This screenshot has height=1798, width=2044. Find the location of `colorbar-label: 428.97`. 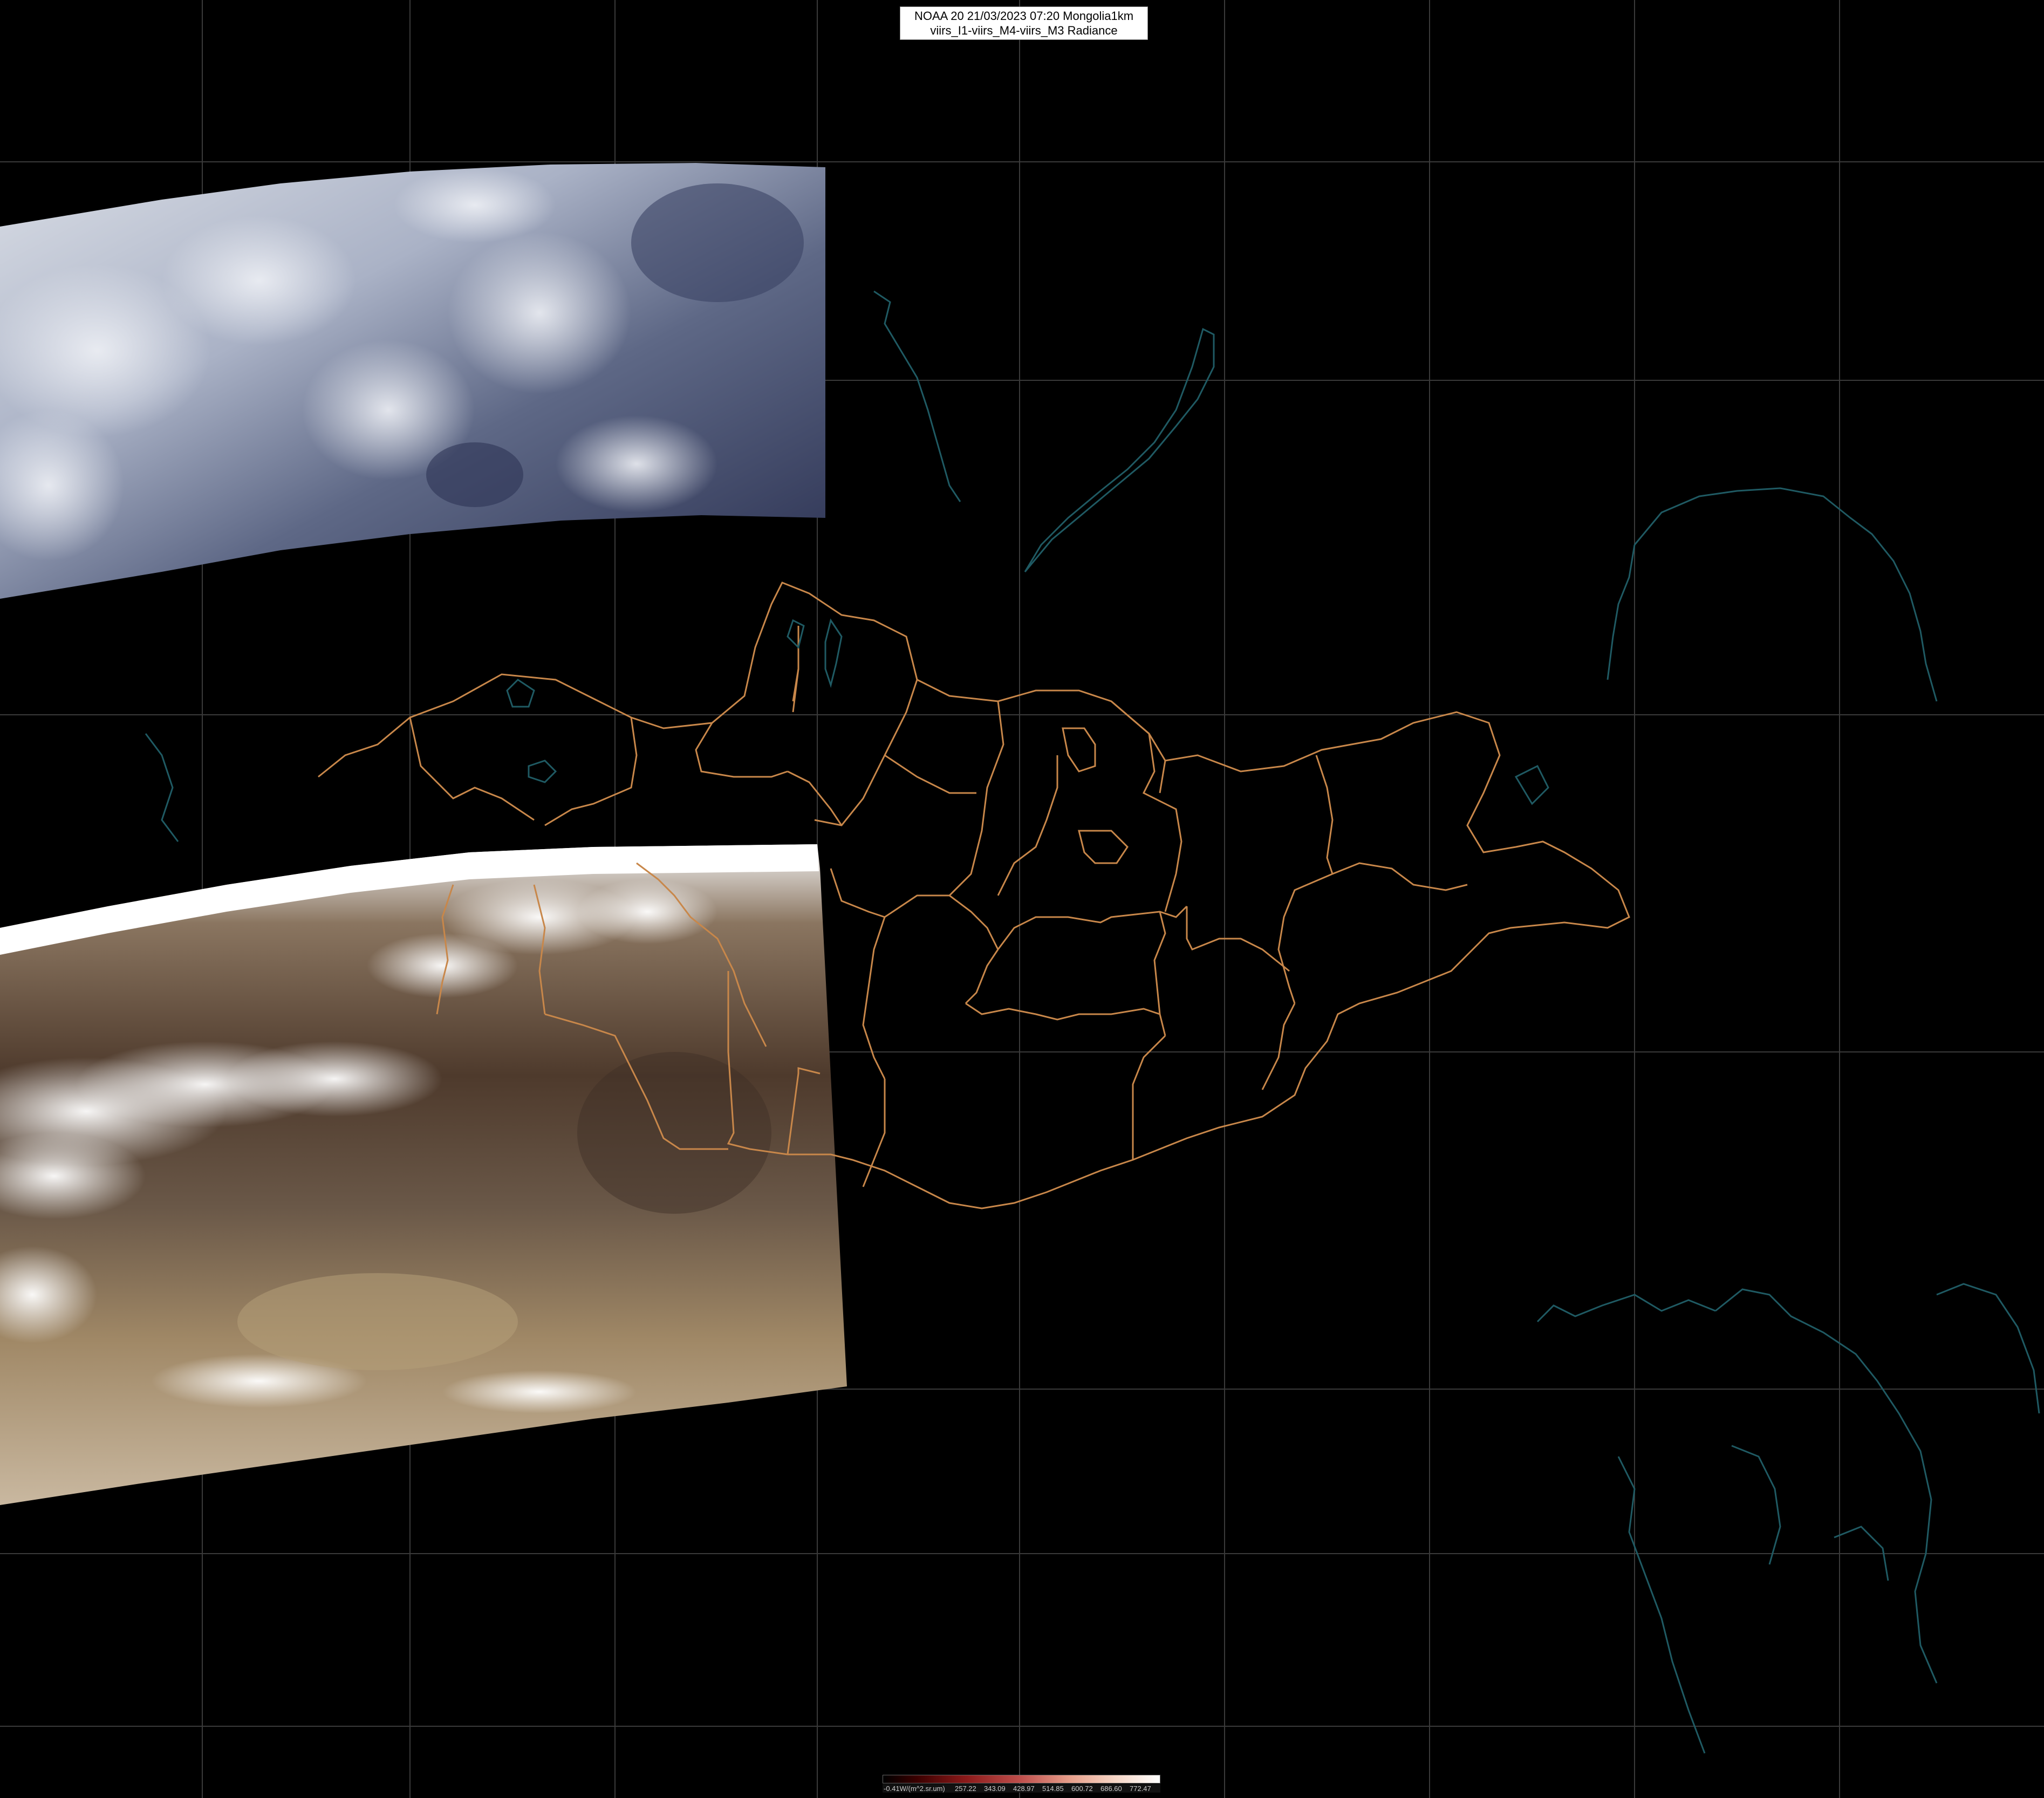

colorbar-label: 428.97 is located at coordinates (1024, 1789).